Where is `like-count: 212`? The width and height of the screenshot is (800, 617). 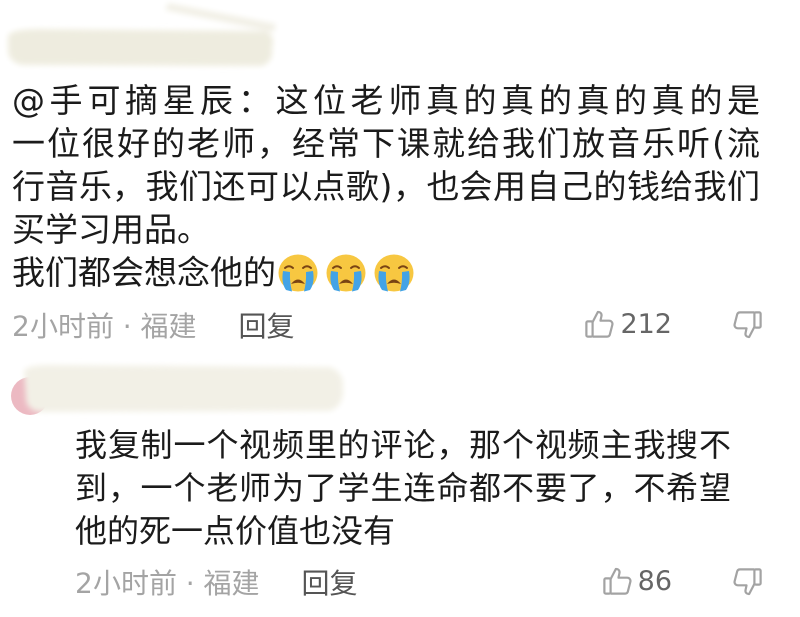 like-count: 212 is located at coordinates (646, 324).